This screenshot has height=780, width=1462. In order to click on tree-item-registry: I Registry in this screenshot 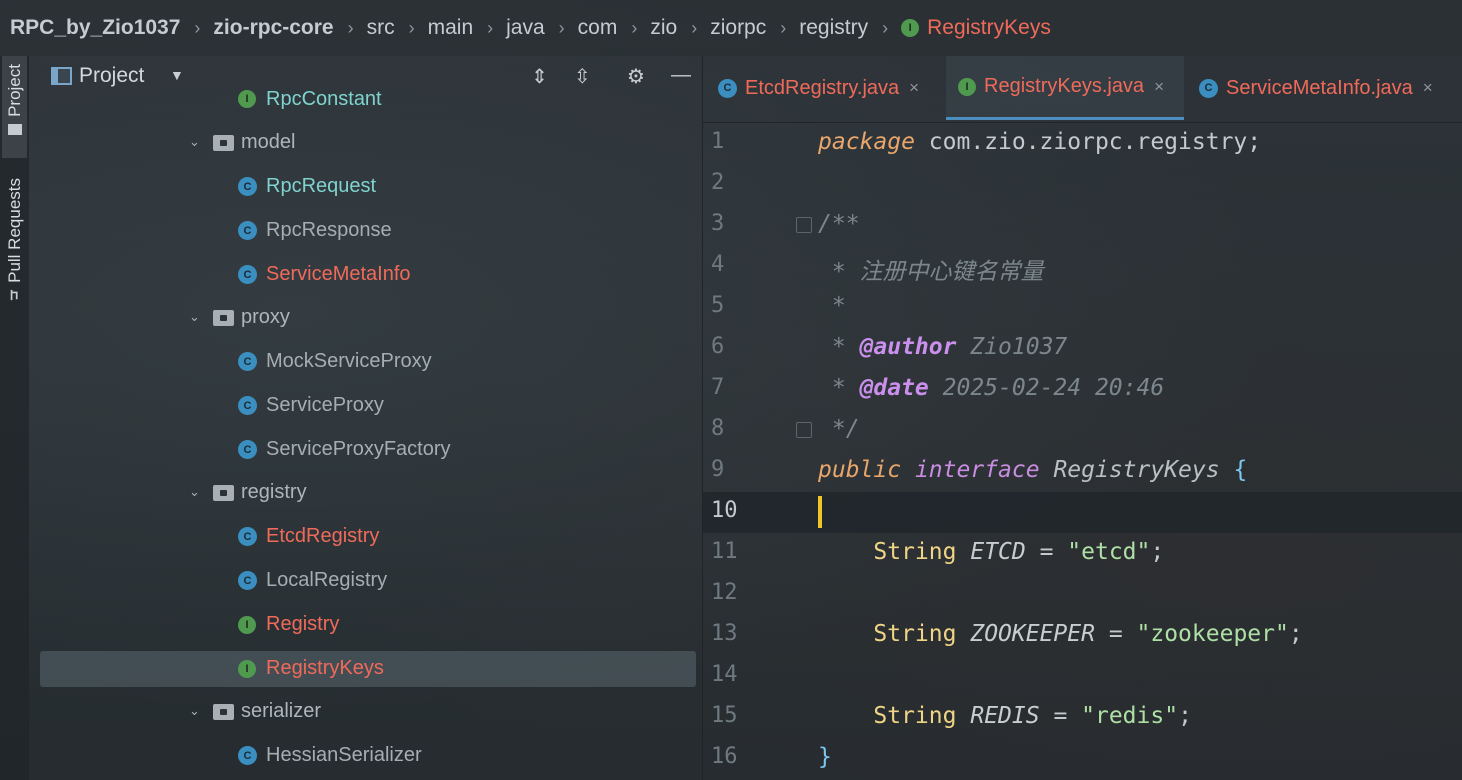, I will do `click(365, 625)`.